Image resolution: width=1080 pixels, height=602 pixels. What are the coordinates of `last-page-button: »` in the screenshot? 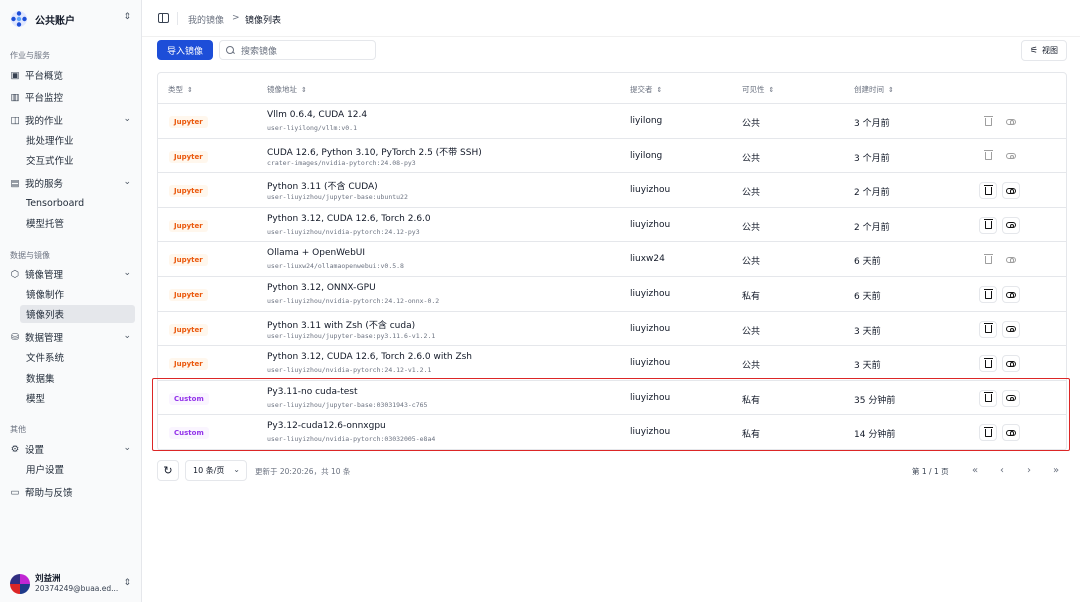 It's located at (1056, 470).